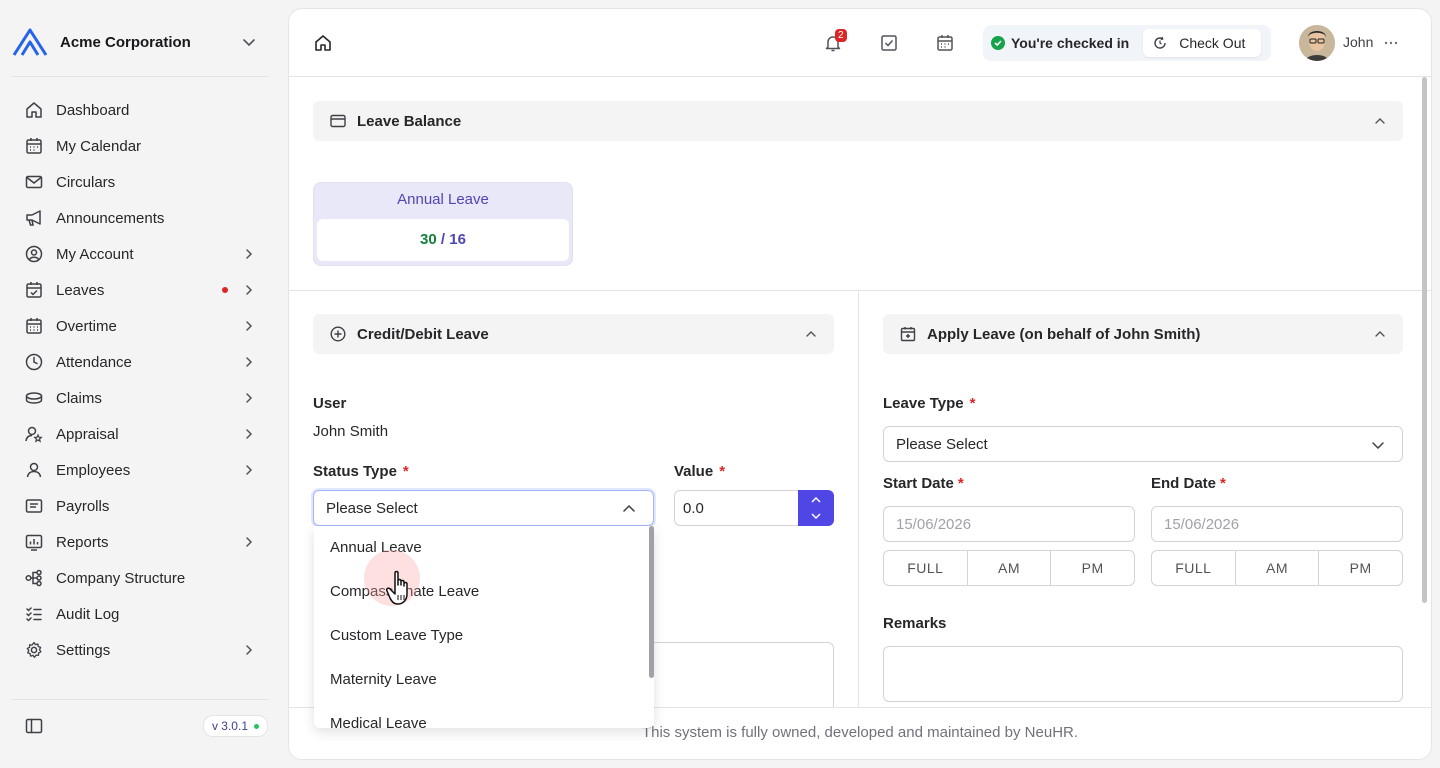 This screenshot has height=768, width=1440. Describe the element at coordinates (858, 121) in the screenshot. I see `leave-balance-header: Leave Balance` at that location.